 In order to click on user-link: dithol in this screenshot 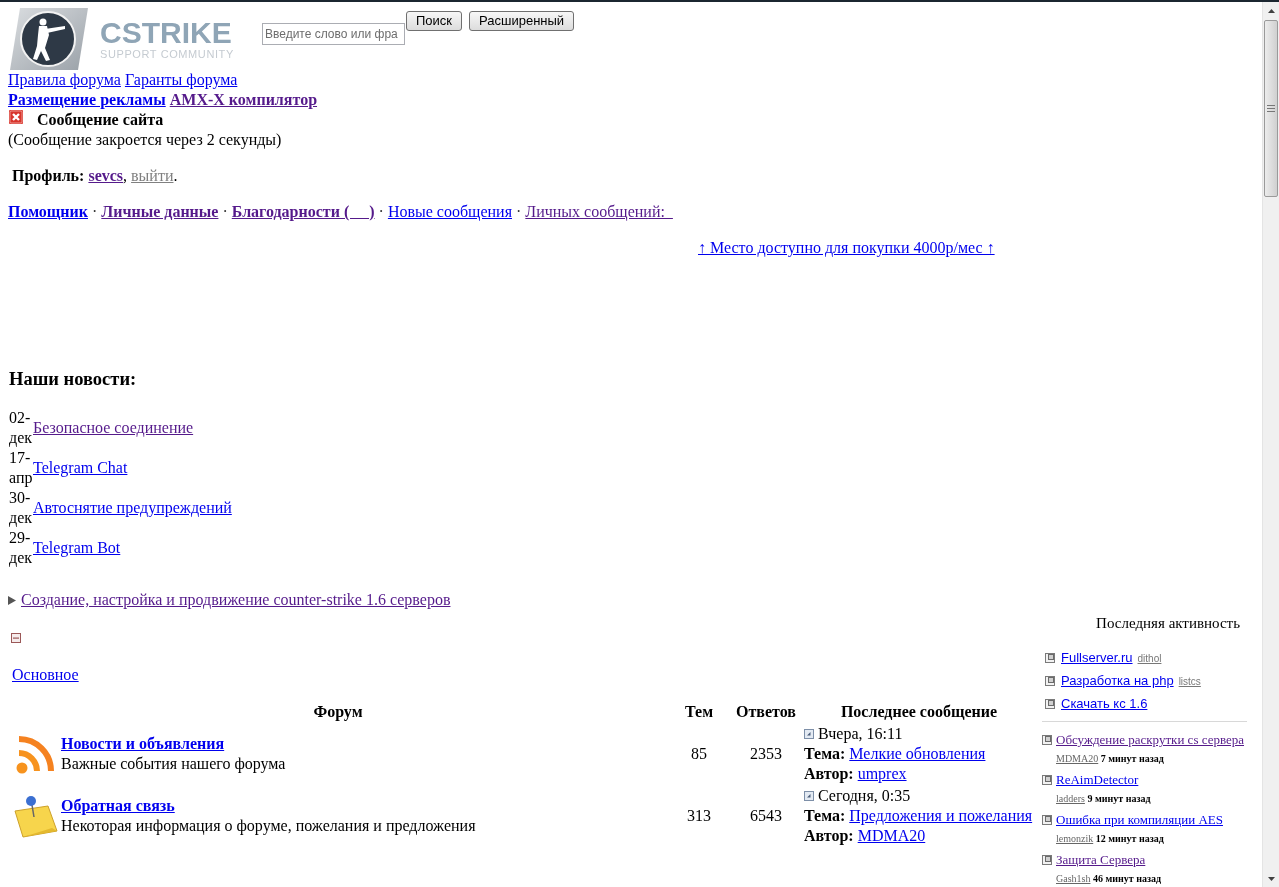, I will do `click(1149, 658)`.